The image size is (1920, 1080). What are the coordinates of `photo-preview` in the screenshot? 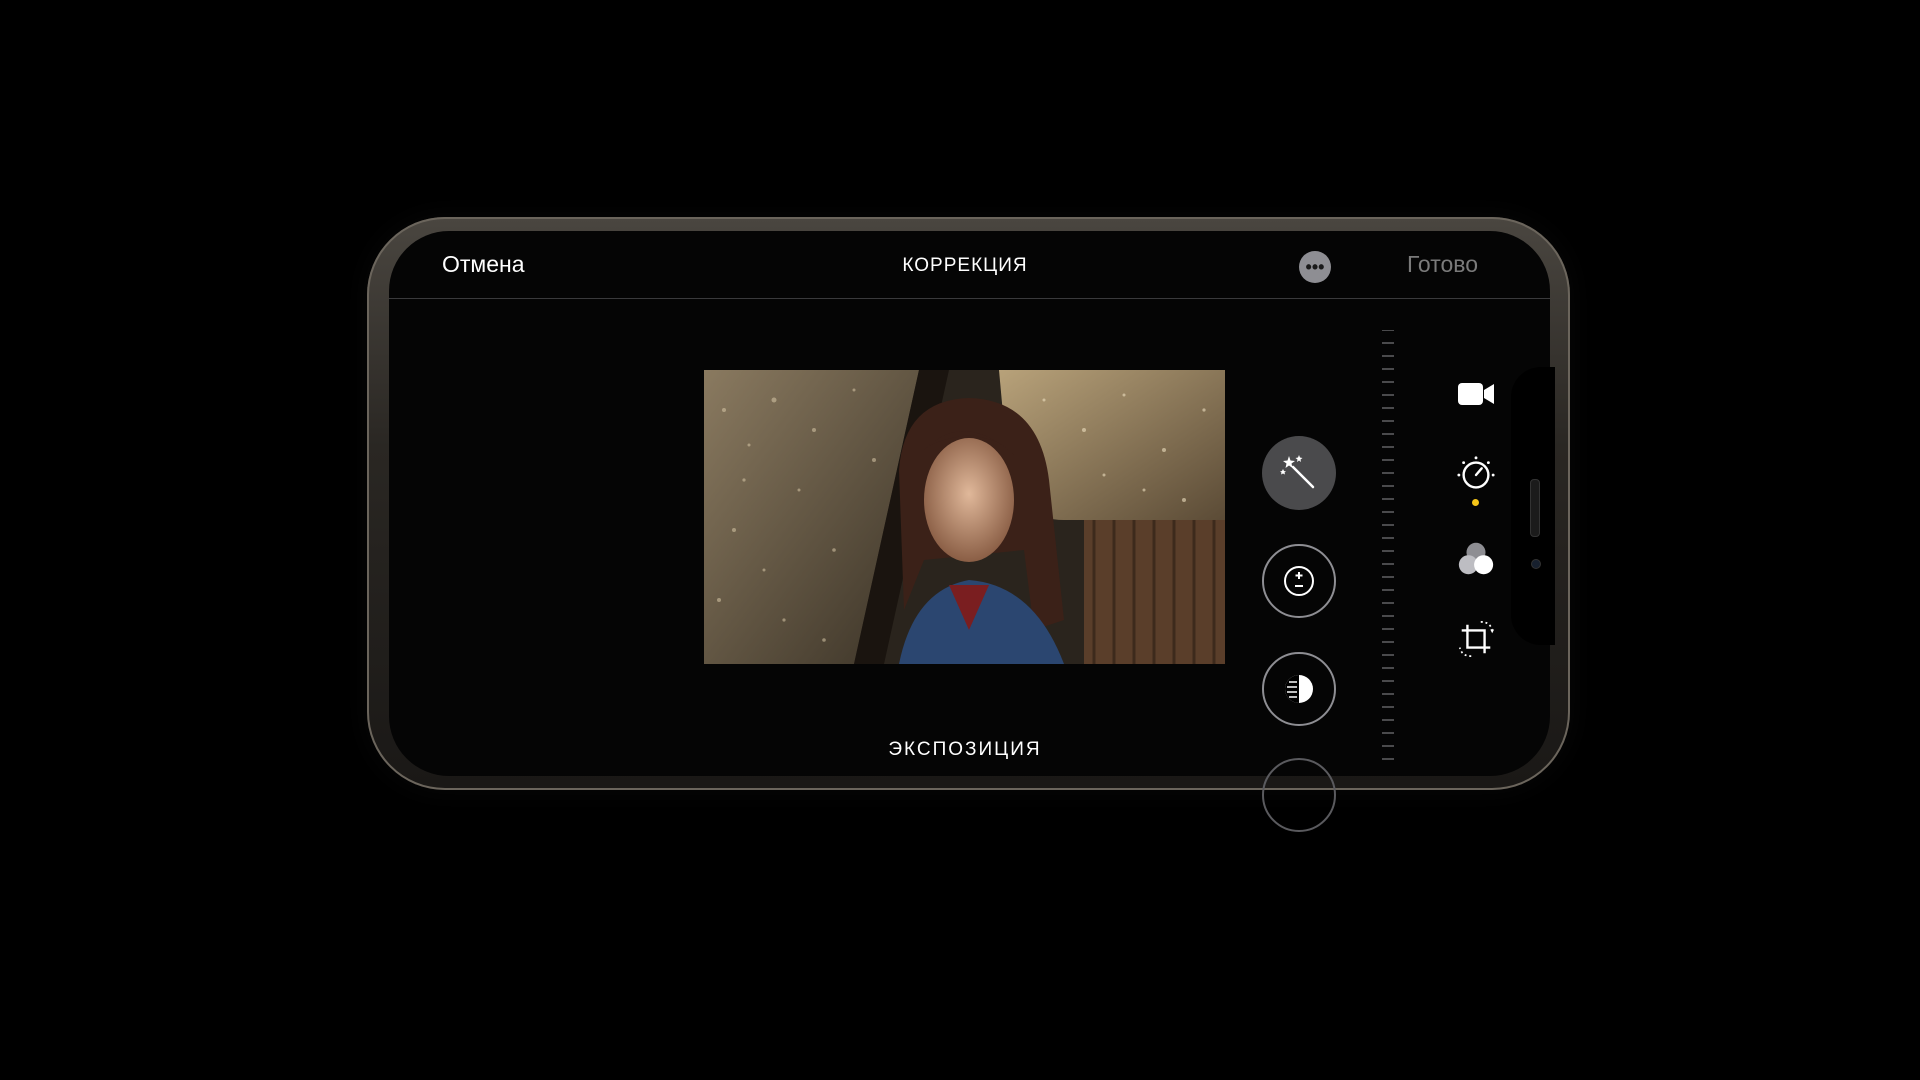 It's located at (964, 517).